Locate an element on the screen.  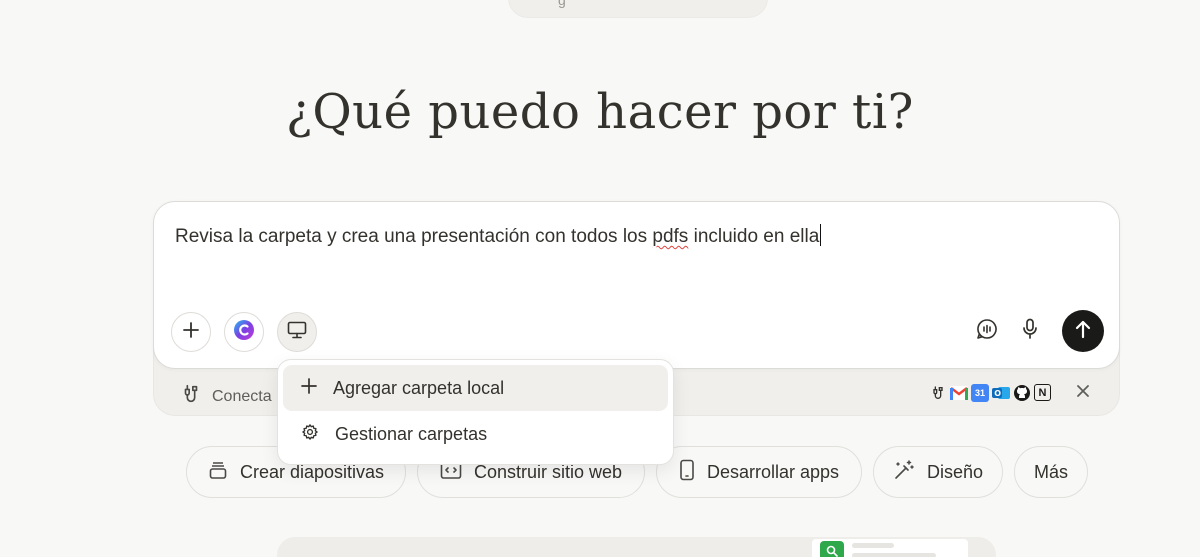
brand-c-icon is located at coordinates (244, 332).